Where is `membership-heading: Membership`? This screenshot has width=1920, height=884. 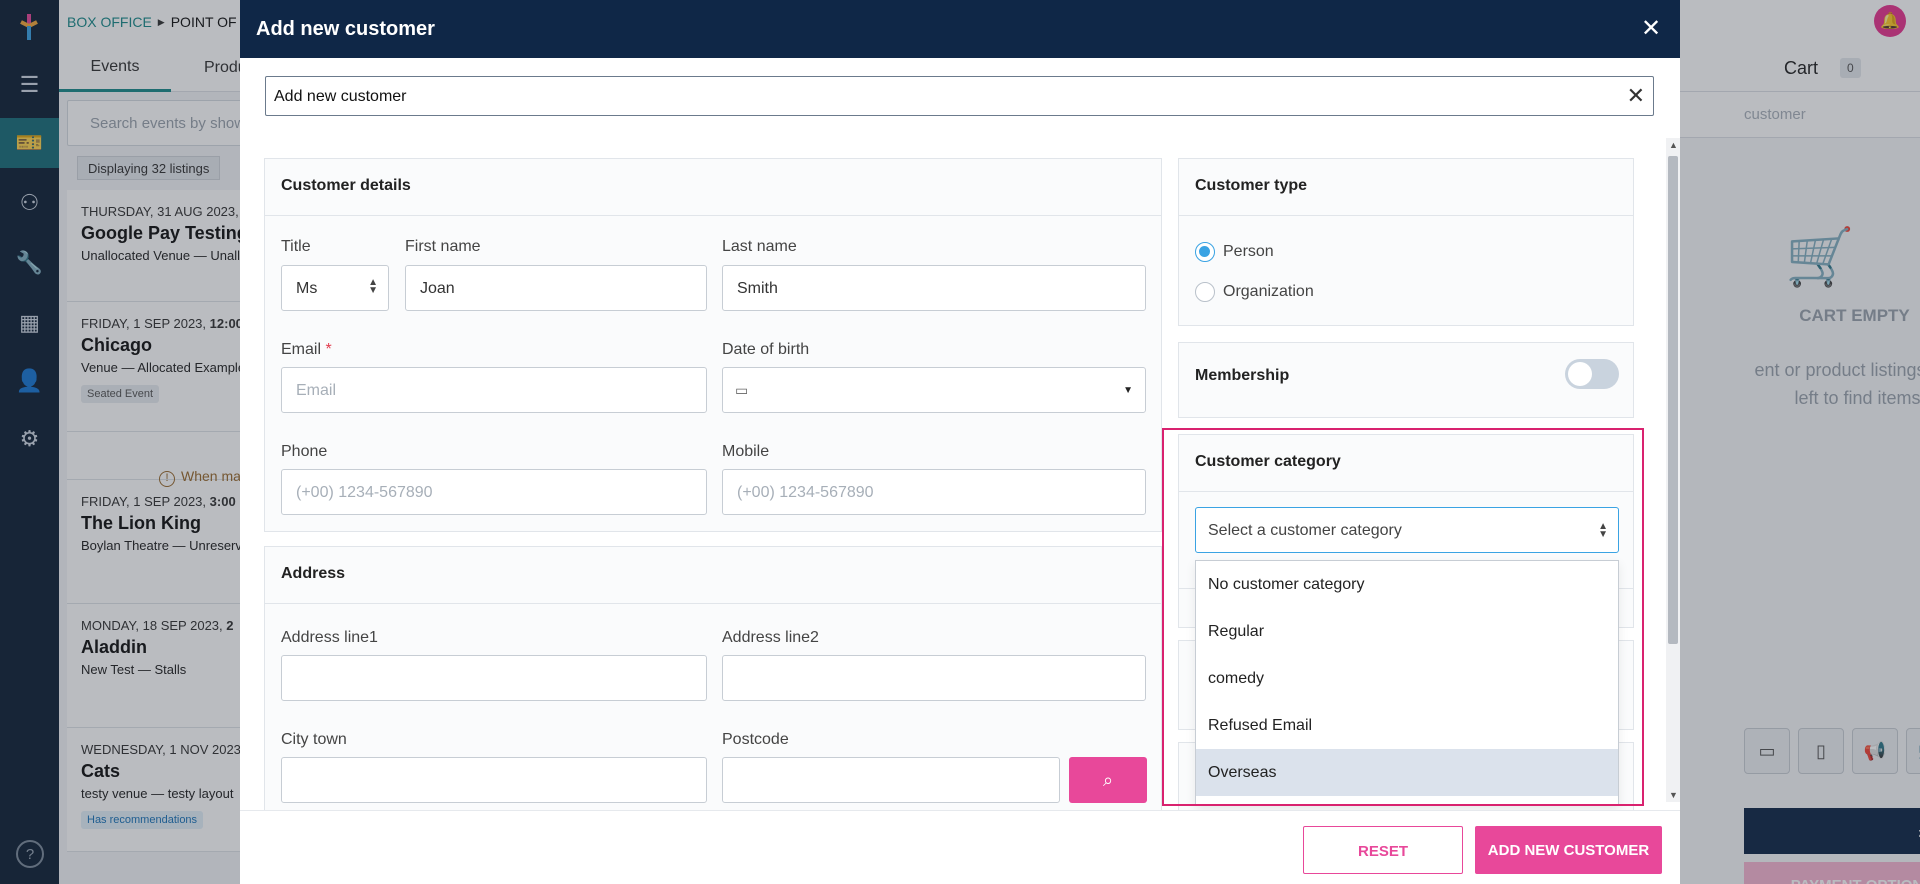 membership-heading: Membership is located at coordinates (1242, 375).